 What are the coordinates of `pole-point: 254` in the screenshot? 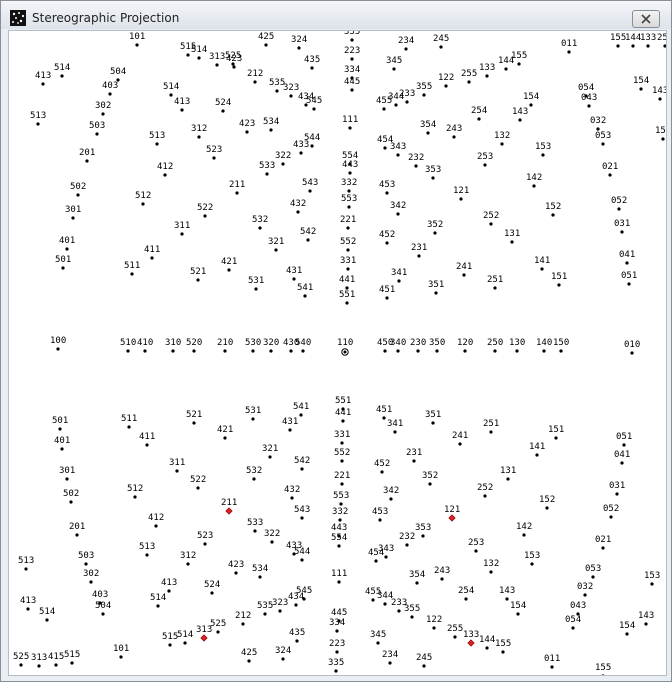 It's located at (479, 113).